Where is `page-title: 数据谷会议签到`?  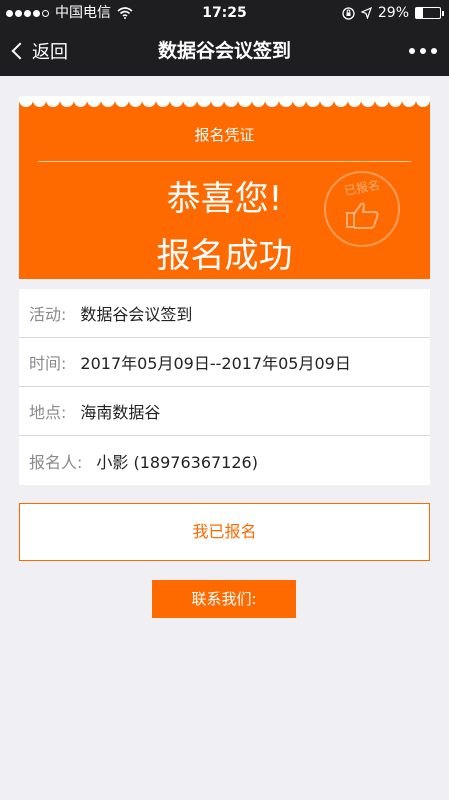
page-title: 数据谷会议签到 is located at coordinates (224, 51).